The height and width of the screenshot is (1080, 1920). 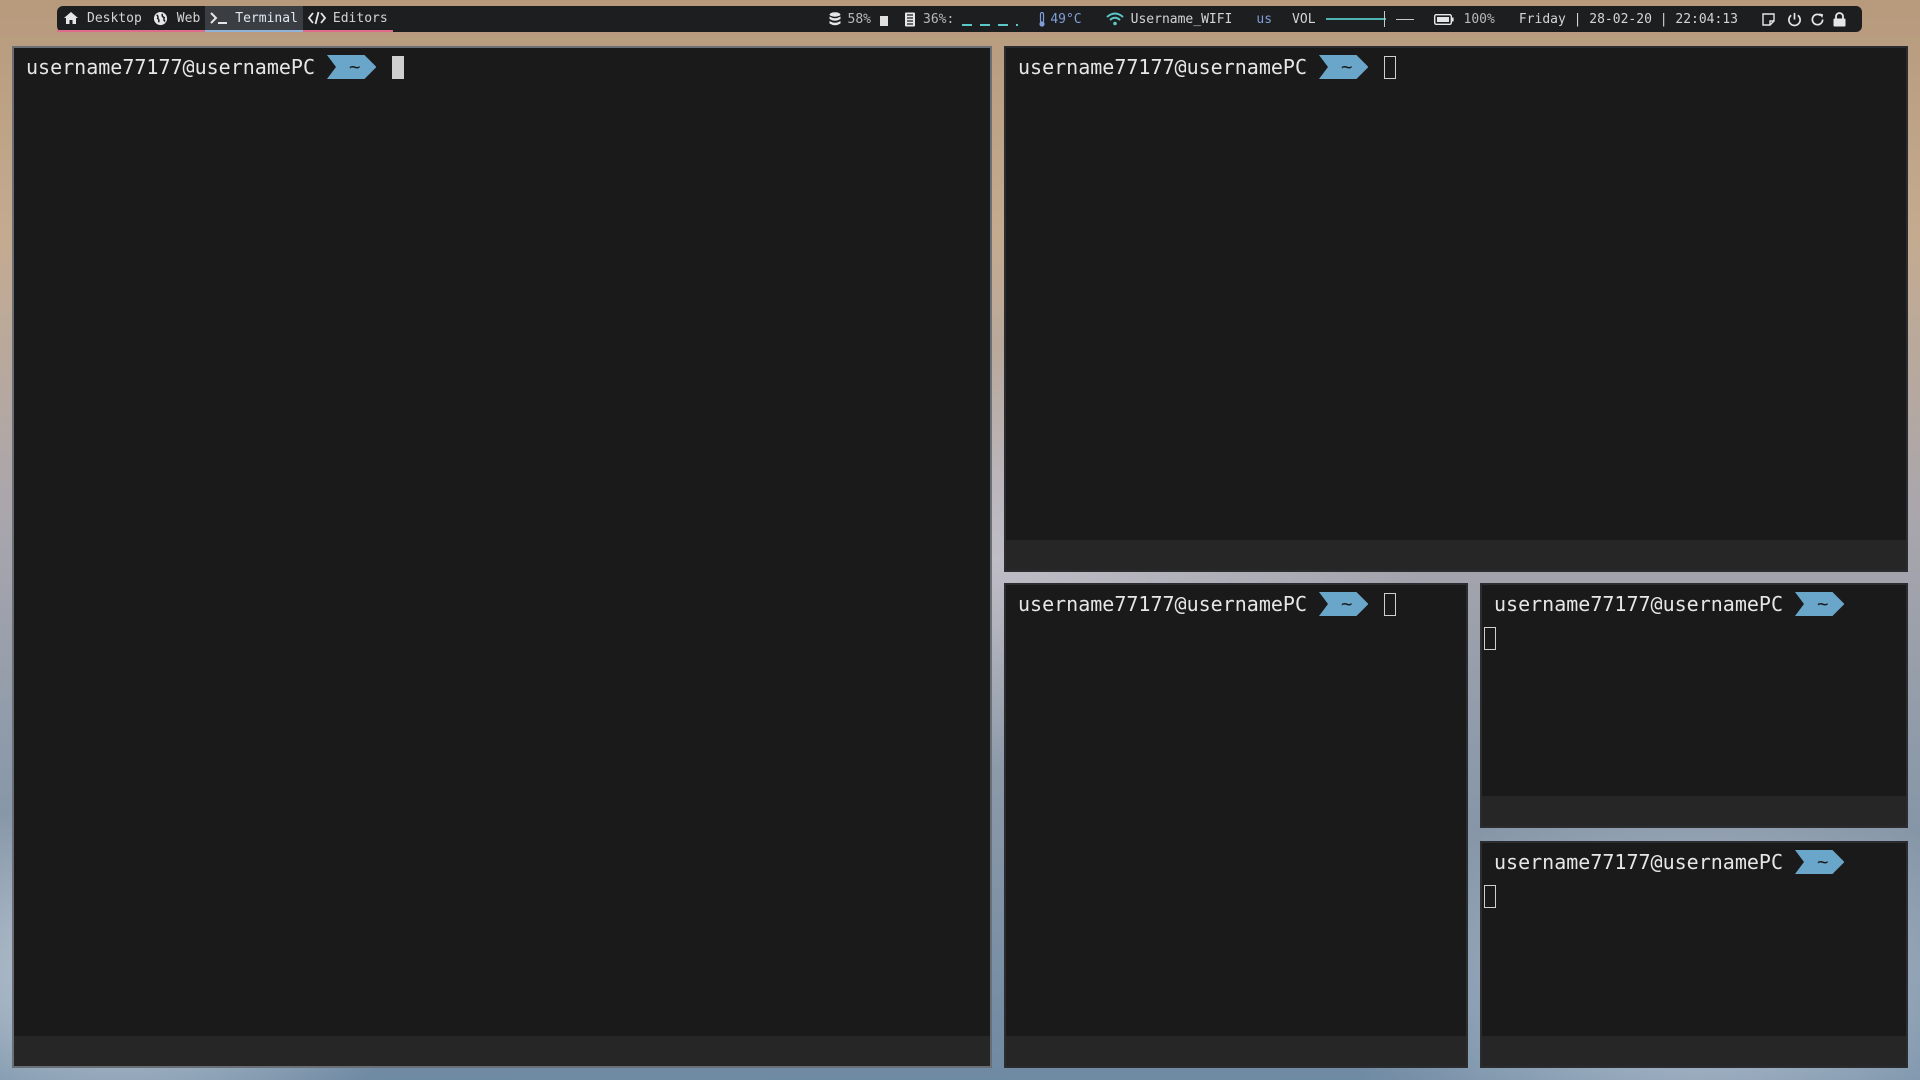 What do you see at coordinates (990, 25) in the screenshot?
I see `memory-graph` at bounding box center [990, 25].